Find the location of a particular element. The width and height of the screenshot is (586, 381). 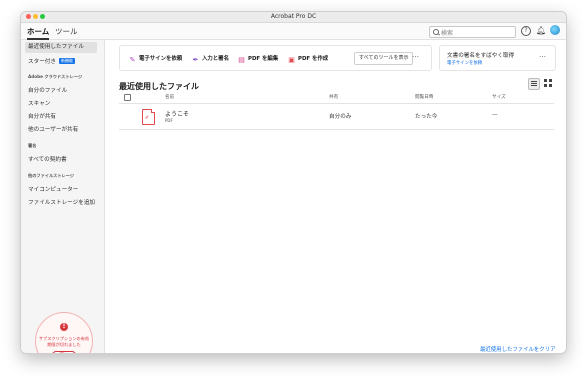

sidebar-item-my-computer: マイコンピューター is located at coordinates (53, 189).